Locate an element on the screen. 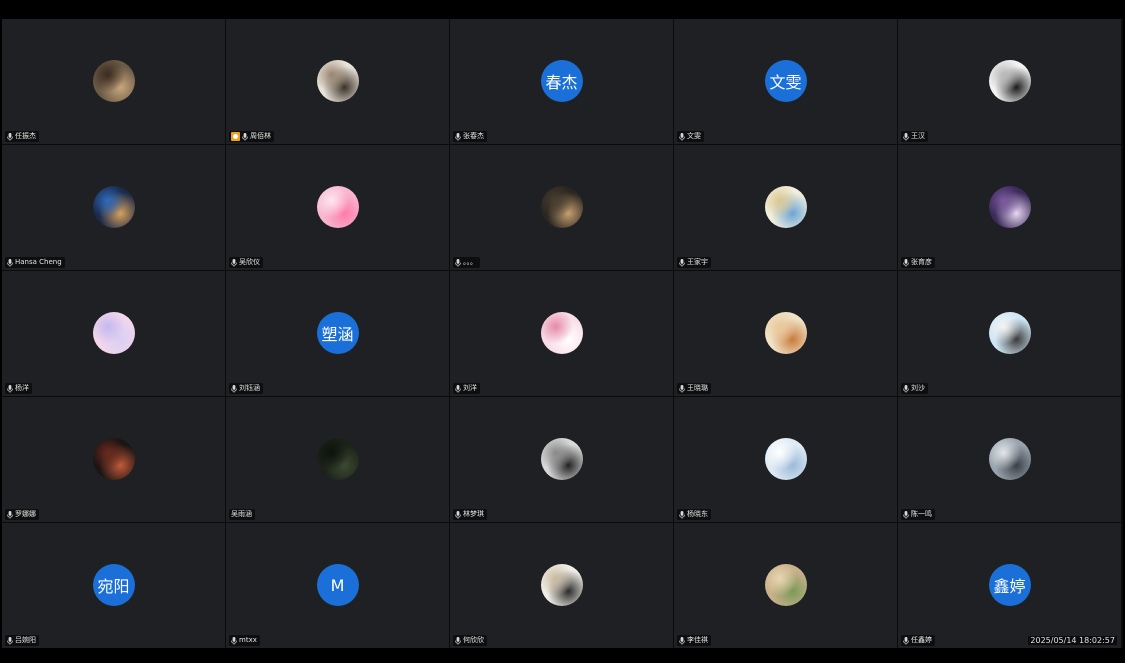  participant-nameplate: 何欣欣 is located at coordinates (470, 640).